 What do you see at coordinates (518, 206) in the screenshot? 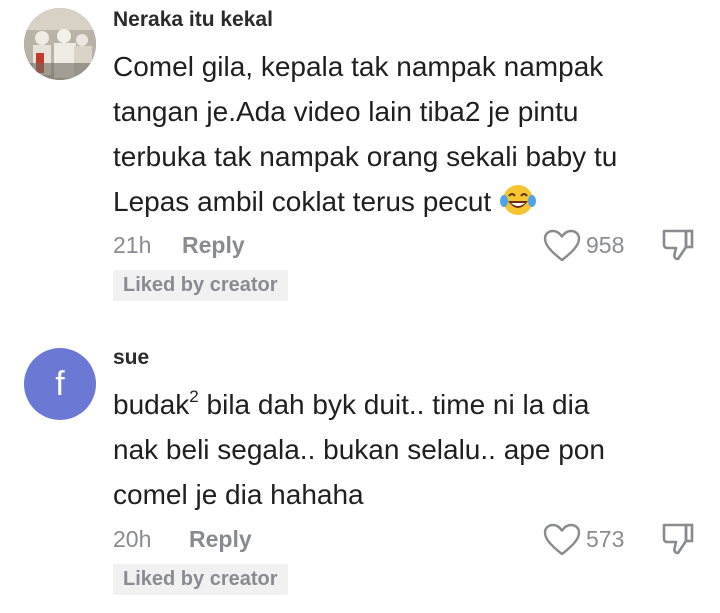
I see `laughing-tears-emoji-icon` at bounding box center [518, 206].